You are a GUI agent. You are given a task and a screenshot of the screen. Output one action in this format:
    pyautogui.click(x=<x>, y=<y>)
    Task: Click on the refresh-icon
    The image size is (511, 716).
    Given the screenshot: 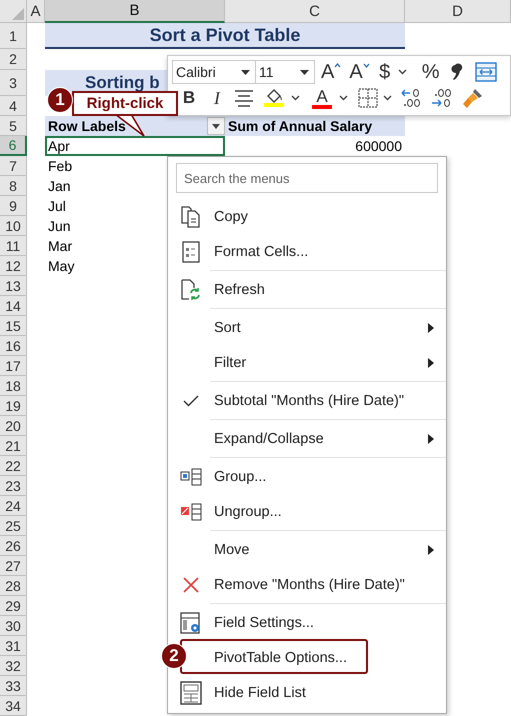 What is the action you would take?
    pyautogui.click(x=191, y=289)
    